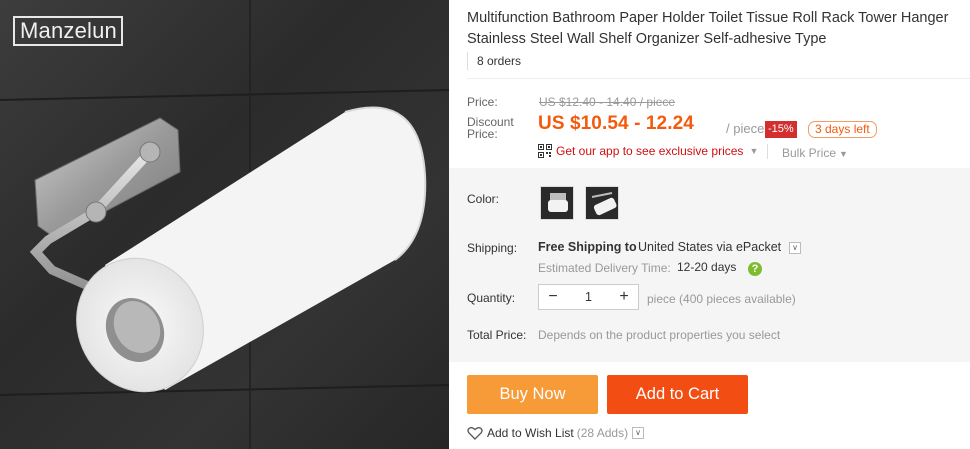  I want to click on add-to-cart-button: Add to Cart, so click(677, 394).